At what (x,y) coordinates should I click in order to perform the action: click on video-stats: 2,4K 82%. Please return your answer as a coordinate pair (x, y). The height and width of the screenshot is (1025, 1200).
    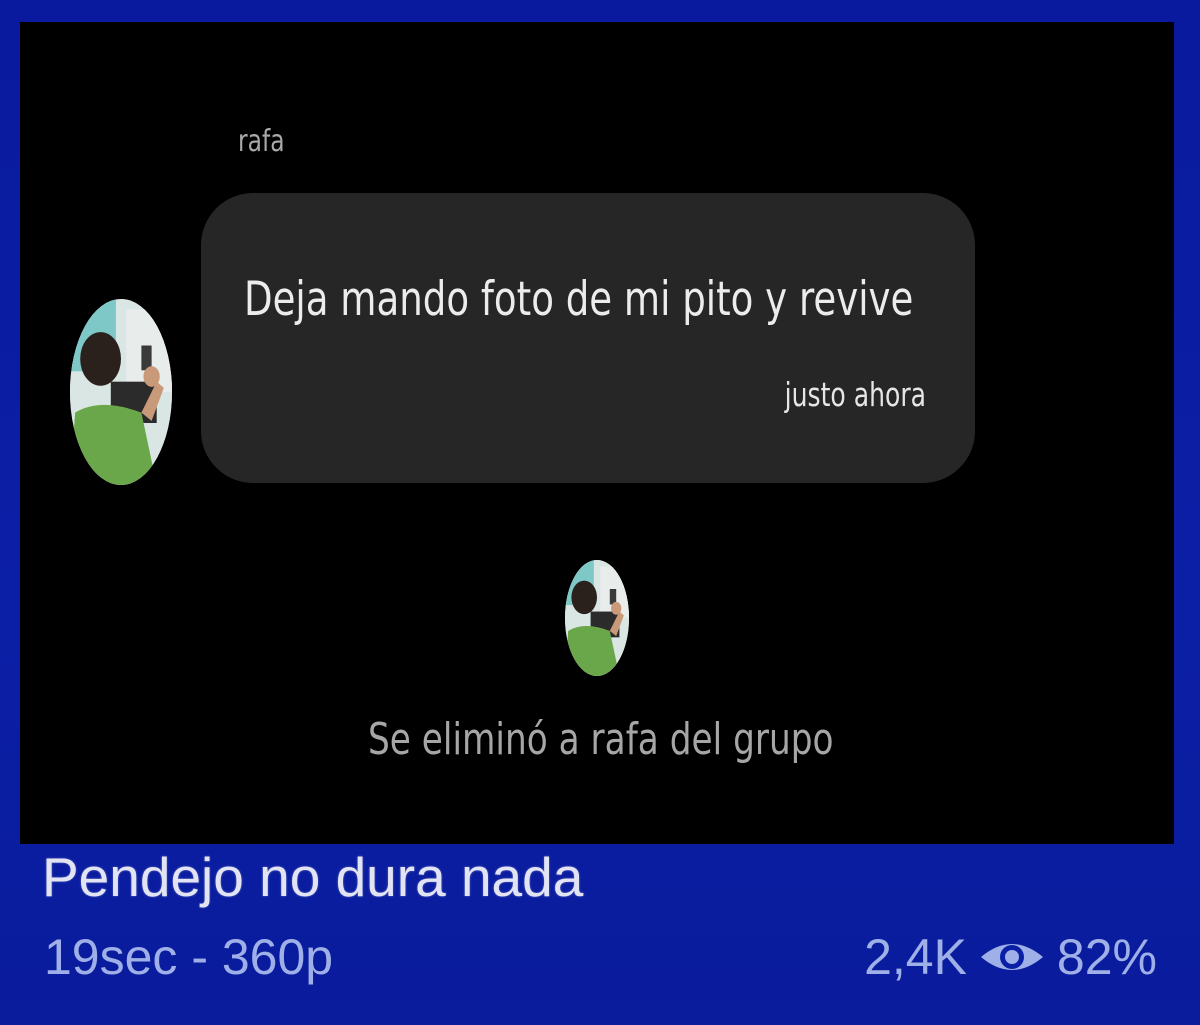
    Looking at the image, I should click on (1010, 957).